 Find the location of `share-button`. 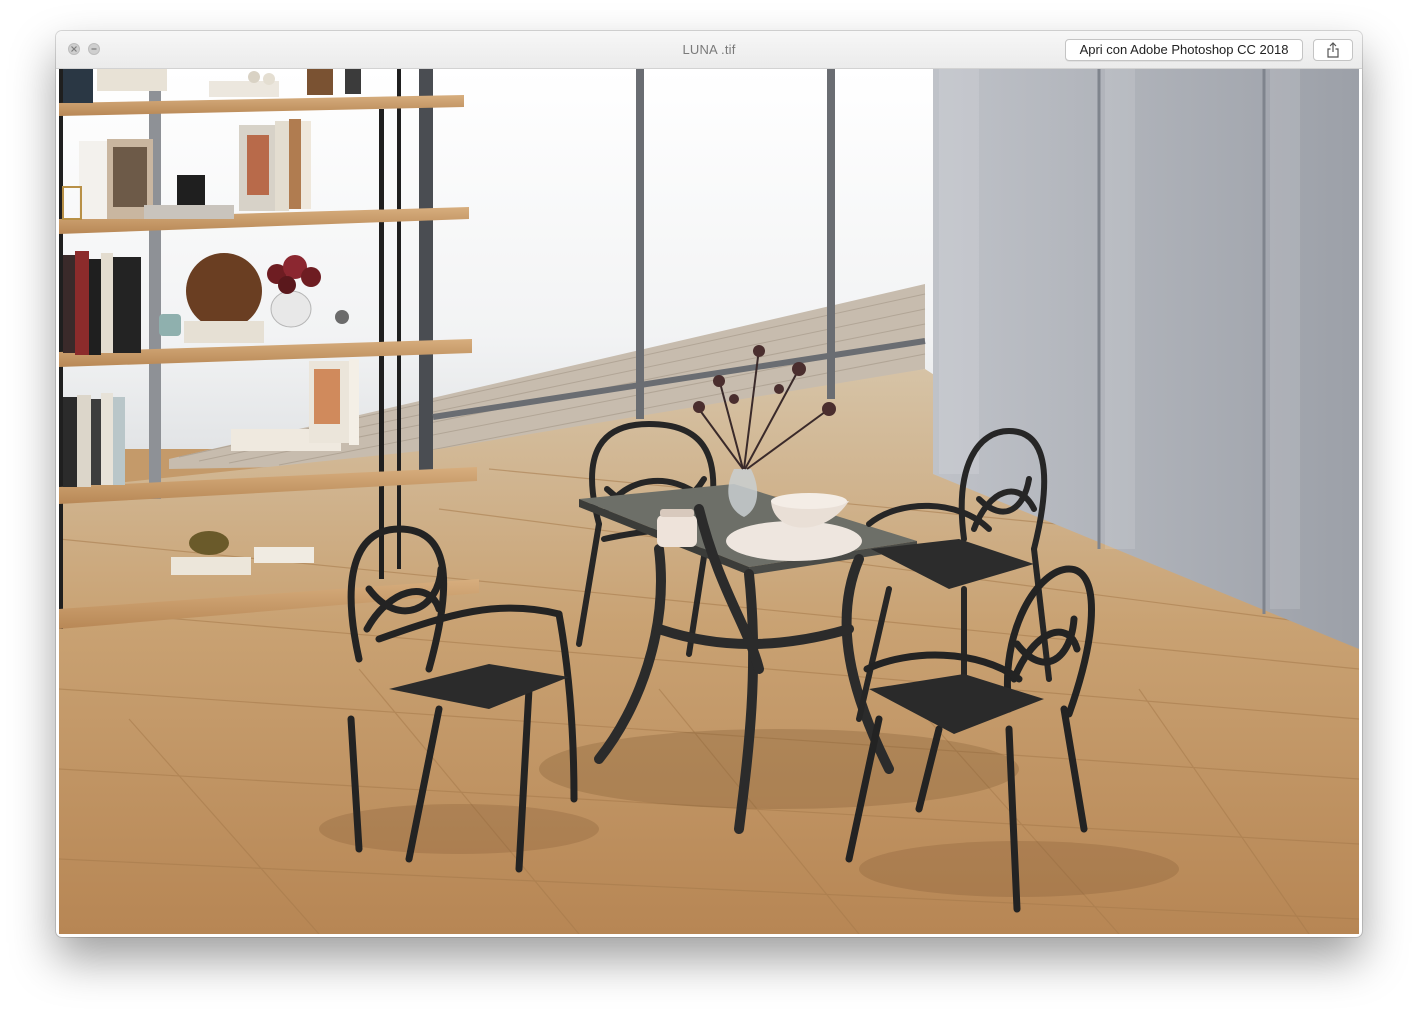

share-button is located at coordinates (1333, 50).